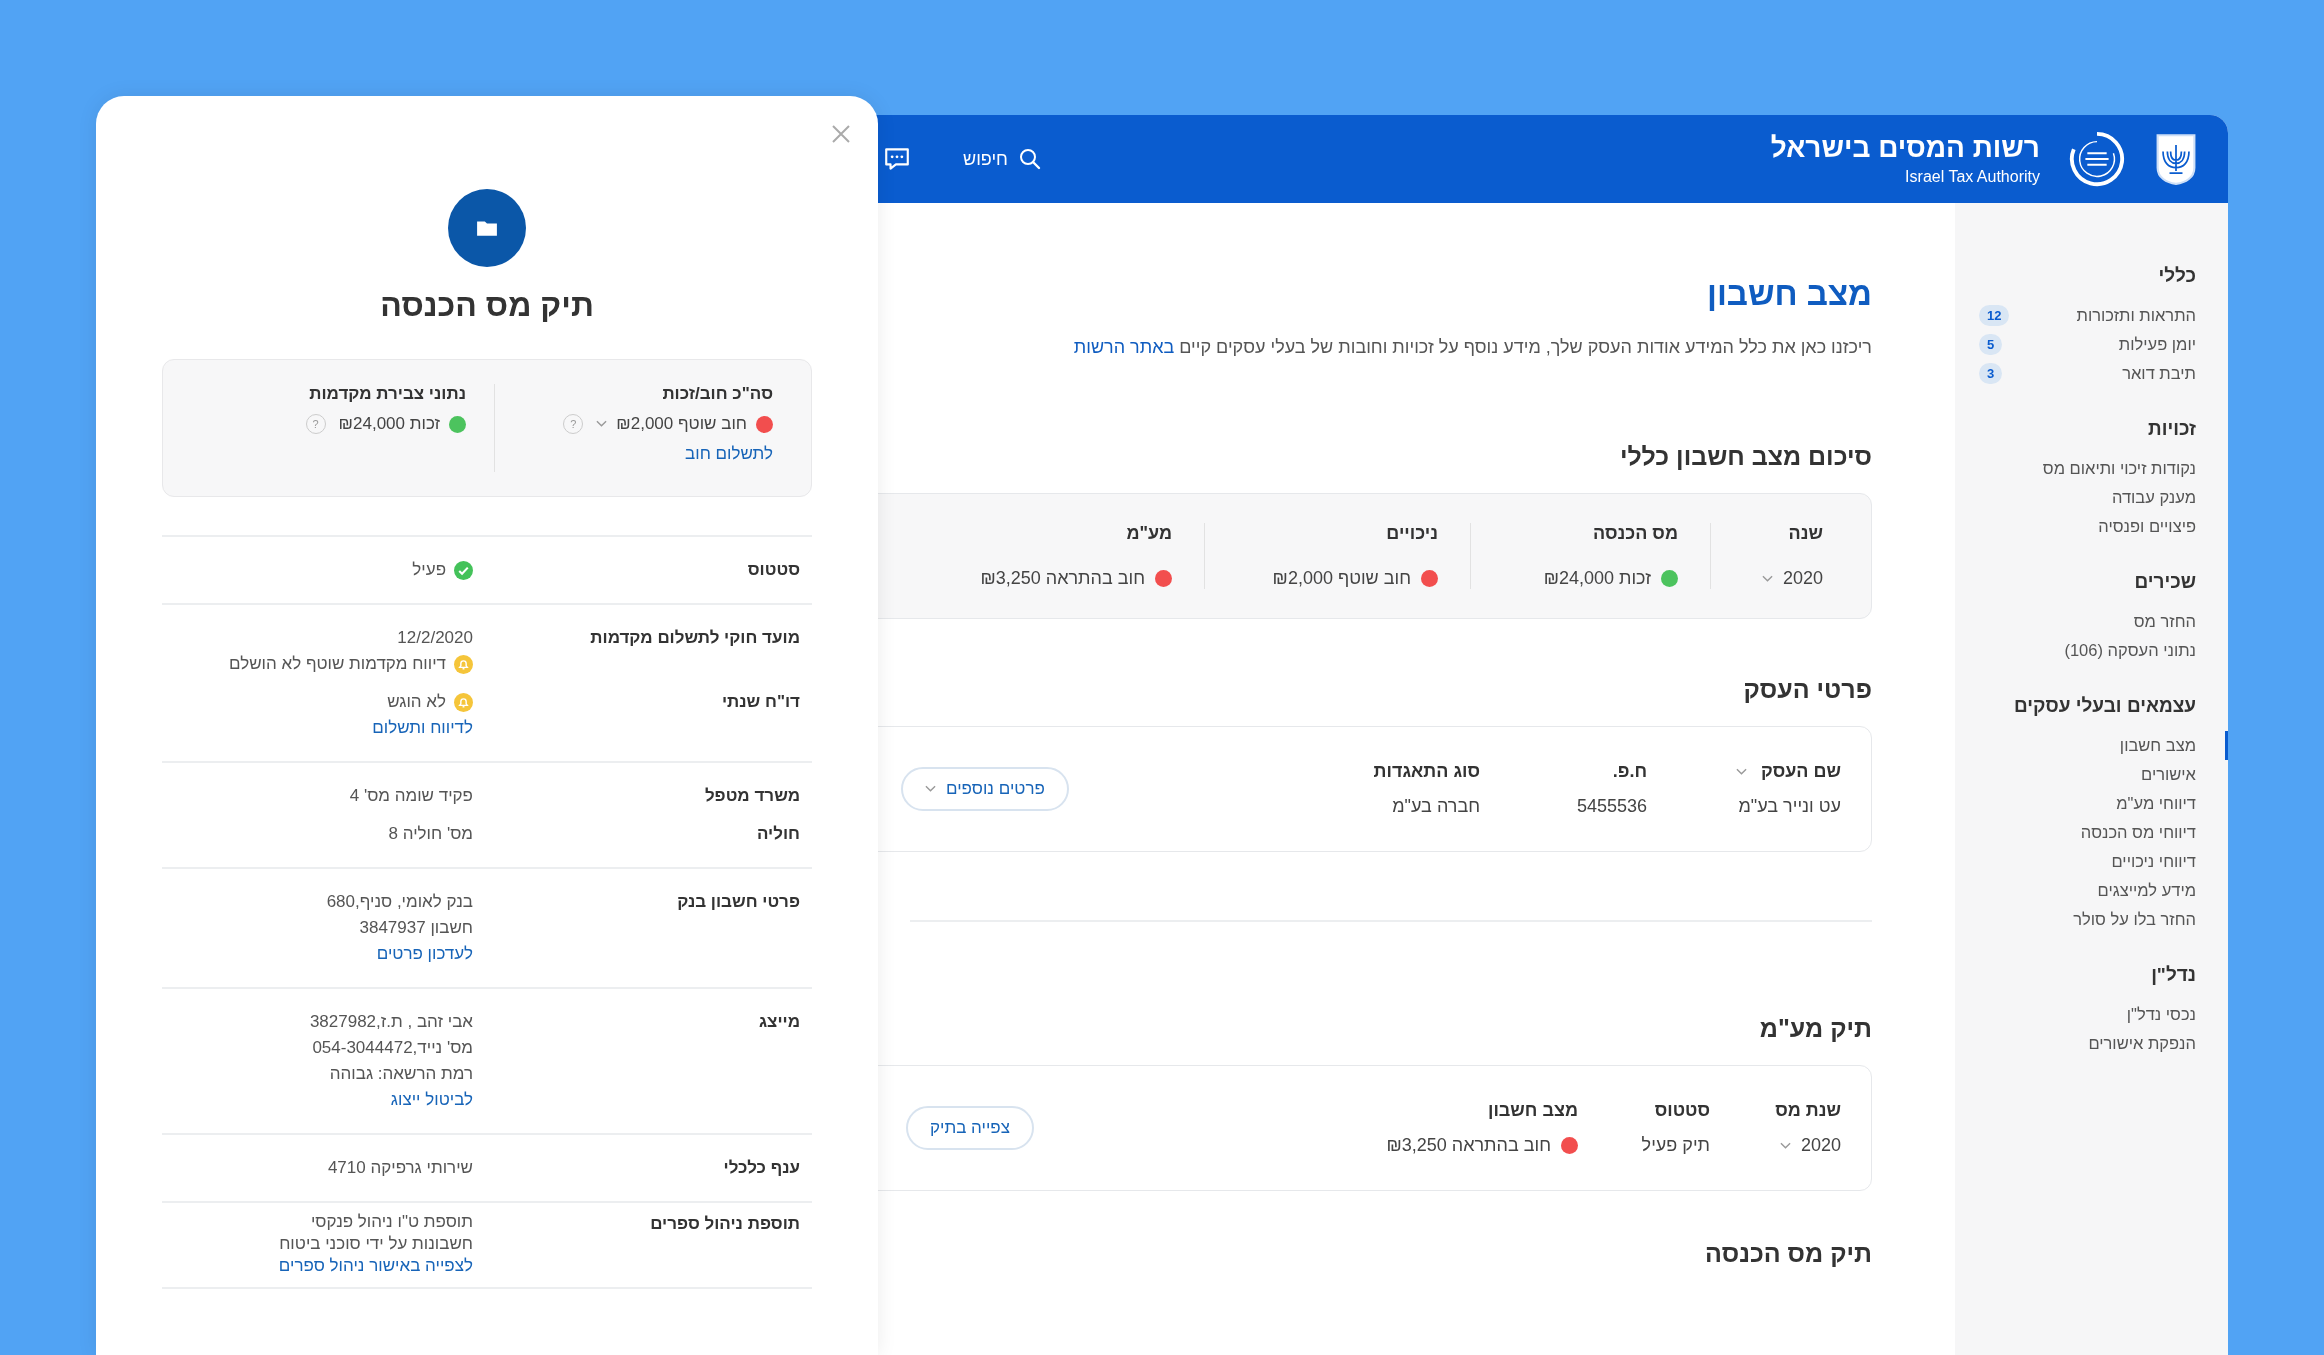  I want to click on field-label: דו"ח שנתי, so click(760, 702).